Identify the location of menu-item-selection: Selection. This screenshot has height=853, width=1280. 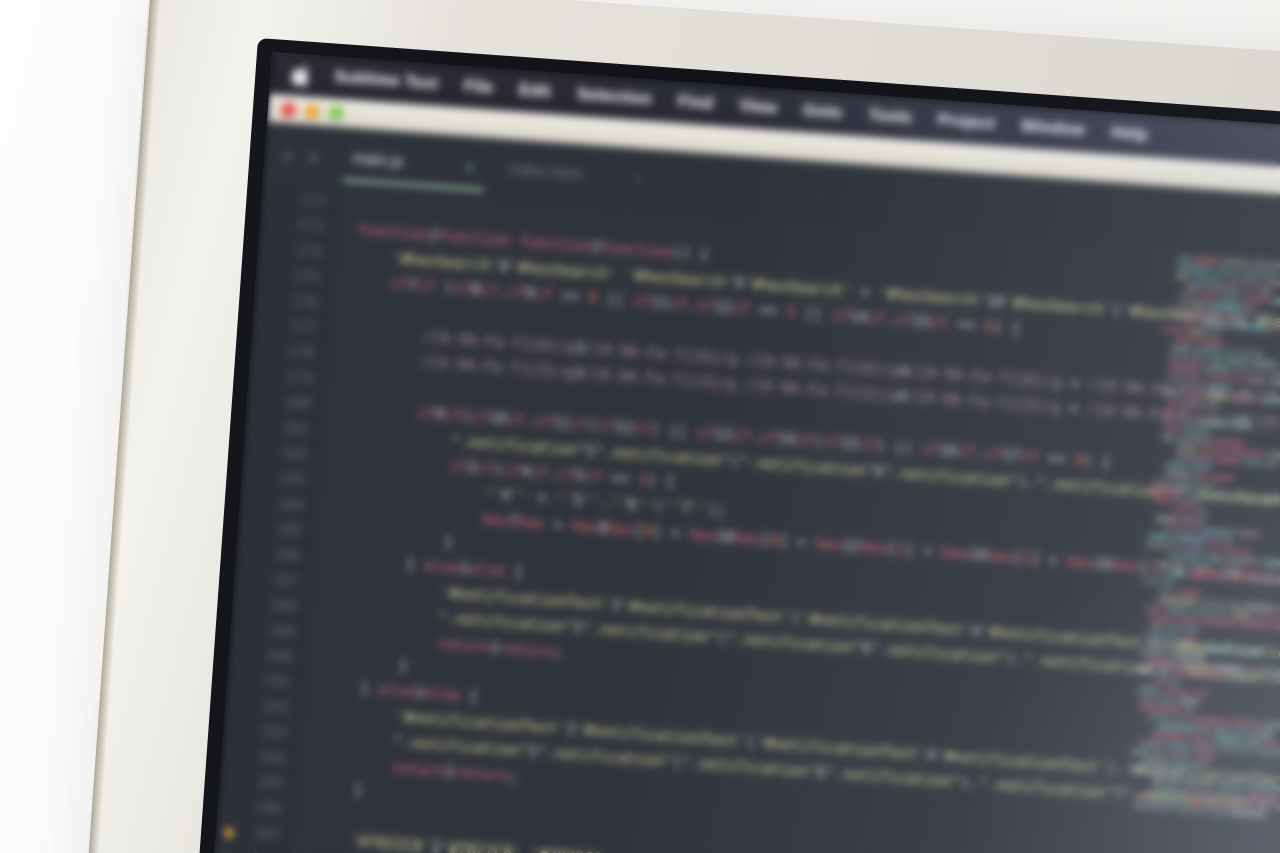
(614, 97).